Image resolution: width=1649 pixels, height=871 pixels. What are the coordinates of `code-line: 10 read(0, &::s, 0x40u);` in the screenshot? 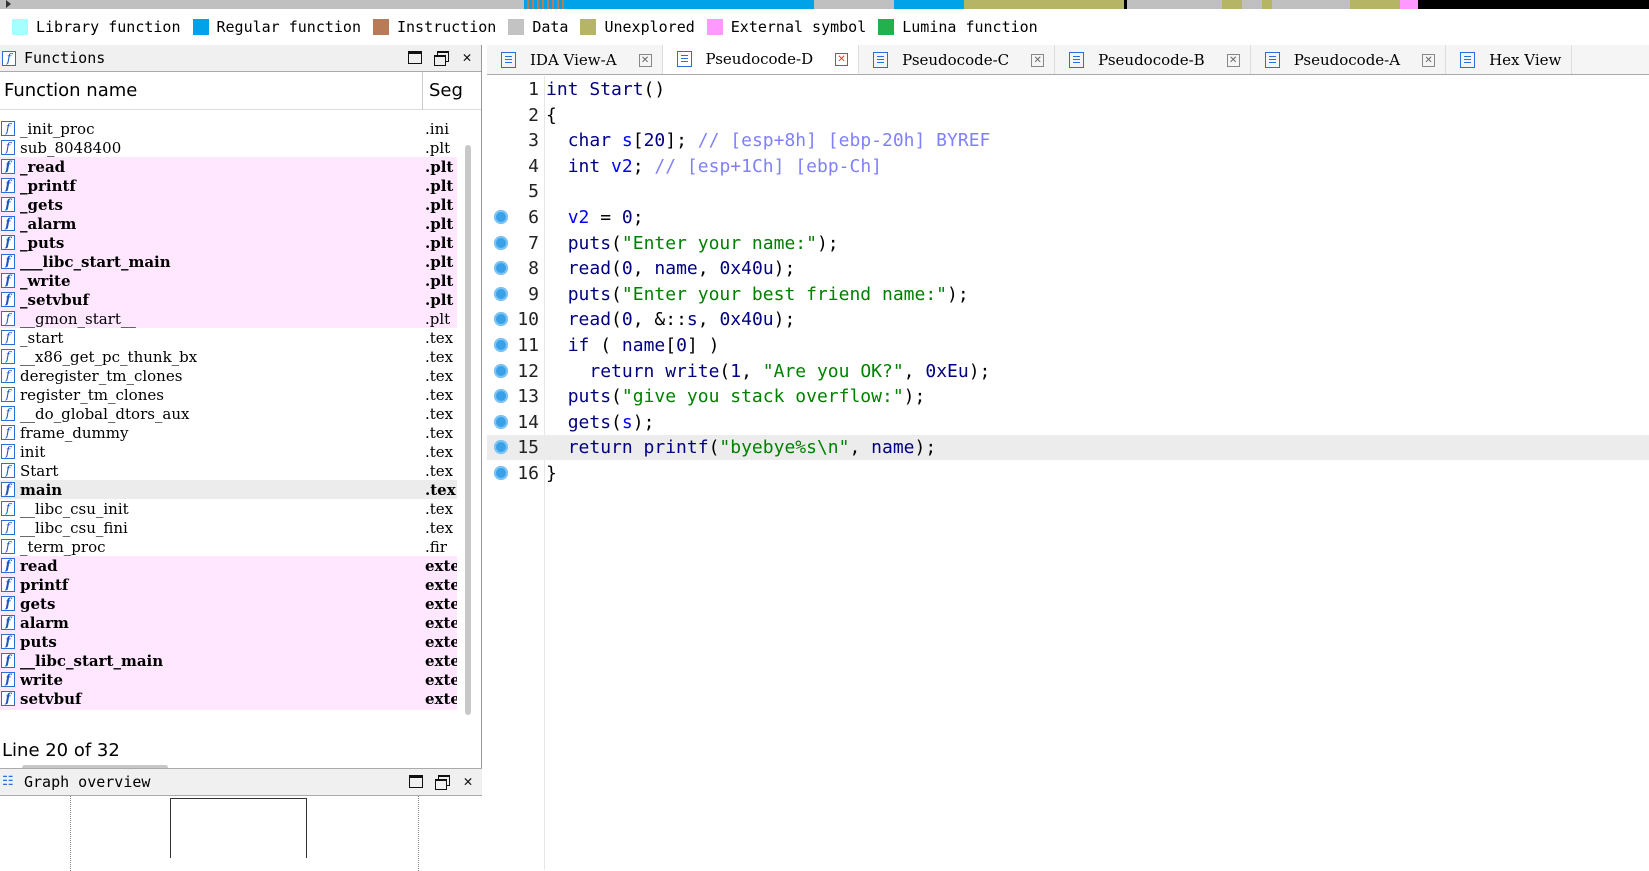 It's located at (1068, 319).